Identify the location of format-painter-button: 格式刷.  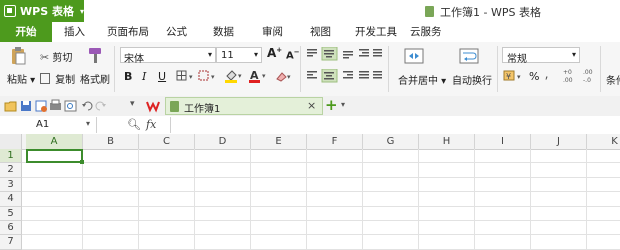
(95, 78).